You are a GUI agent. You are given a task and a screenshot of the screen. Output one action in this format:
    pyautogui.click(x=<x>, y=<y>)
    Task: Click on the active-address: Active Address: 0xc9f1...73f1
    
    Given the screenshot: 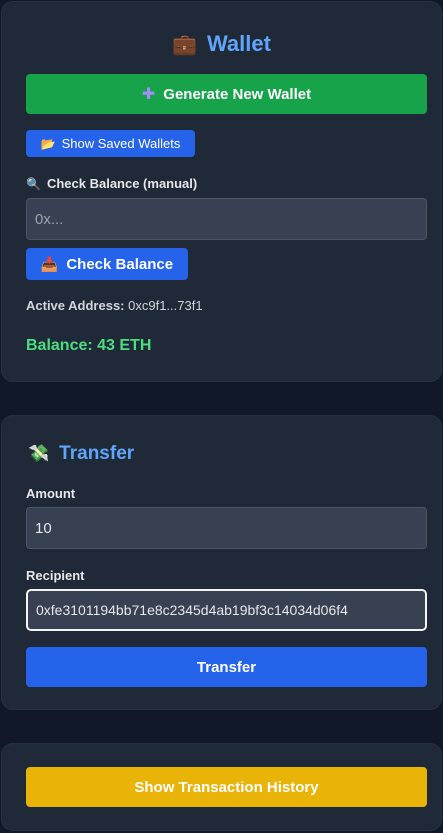 What is the action you would take?
    pyautogui.click(x=114, y=305)
    